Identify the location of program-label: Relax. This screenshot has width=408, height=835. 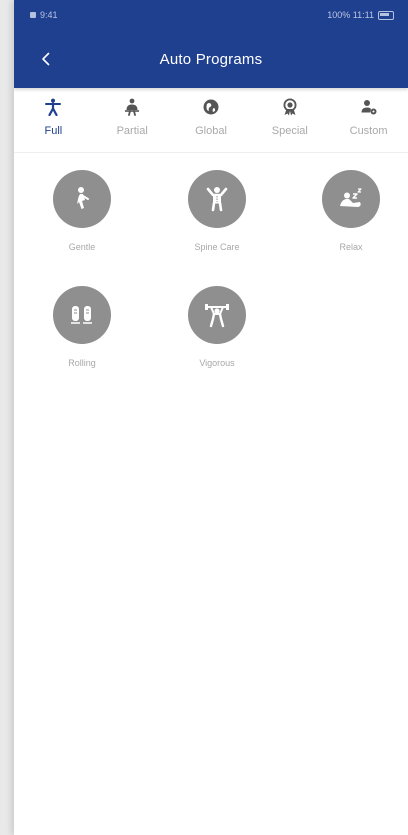
(351, 247).